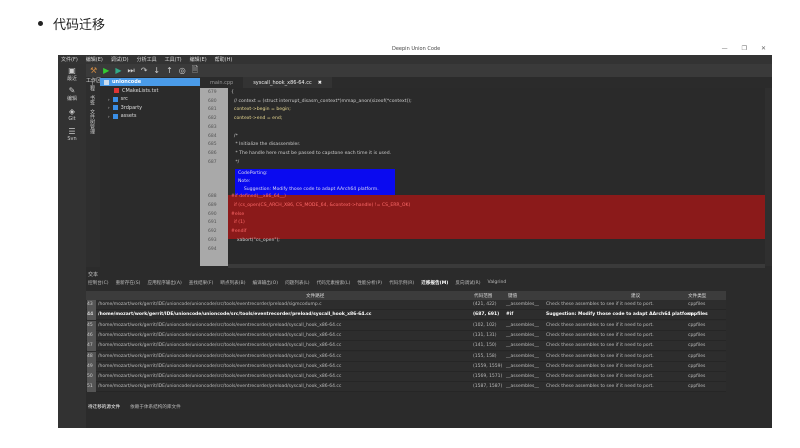 This screenshot has width=800, height=448. Describe the element at coordinates (320, 83) in the screenshot. I see `close-tab-icon: ✖` at that location.